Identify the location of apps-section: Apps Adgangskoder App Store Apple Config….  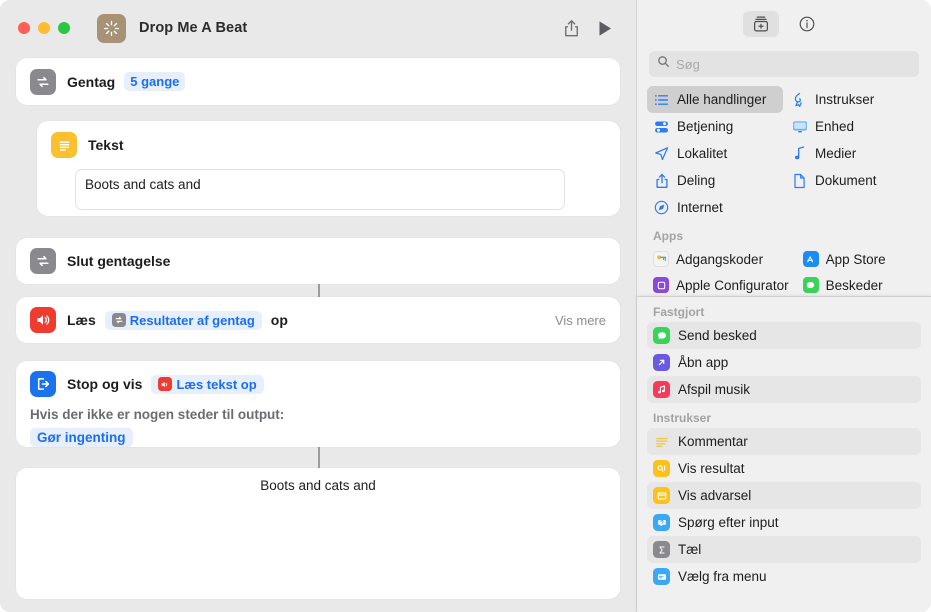
(784, 261).